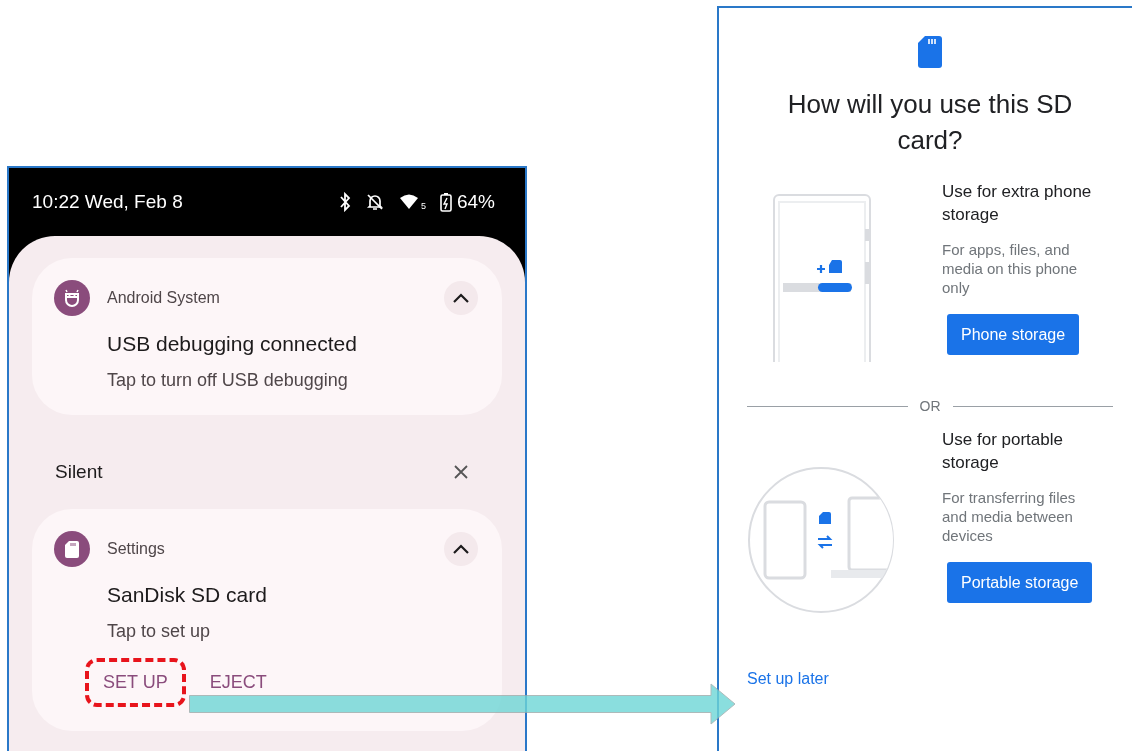 This screenshot has height=751, width=1132. Describe the element at coordinates (135, 682) in the screenshot. I see `action-button: SET UP` at that location.